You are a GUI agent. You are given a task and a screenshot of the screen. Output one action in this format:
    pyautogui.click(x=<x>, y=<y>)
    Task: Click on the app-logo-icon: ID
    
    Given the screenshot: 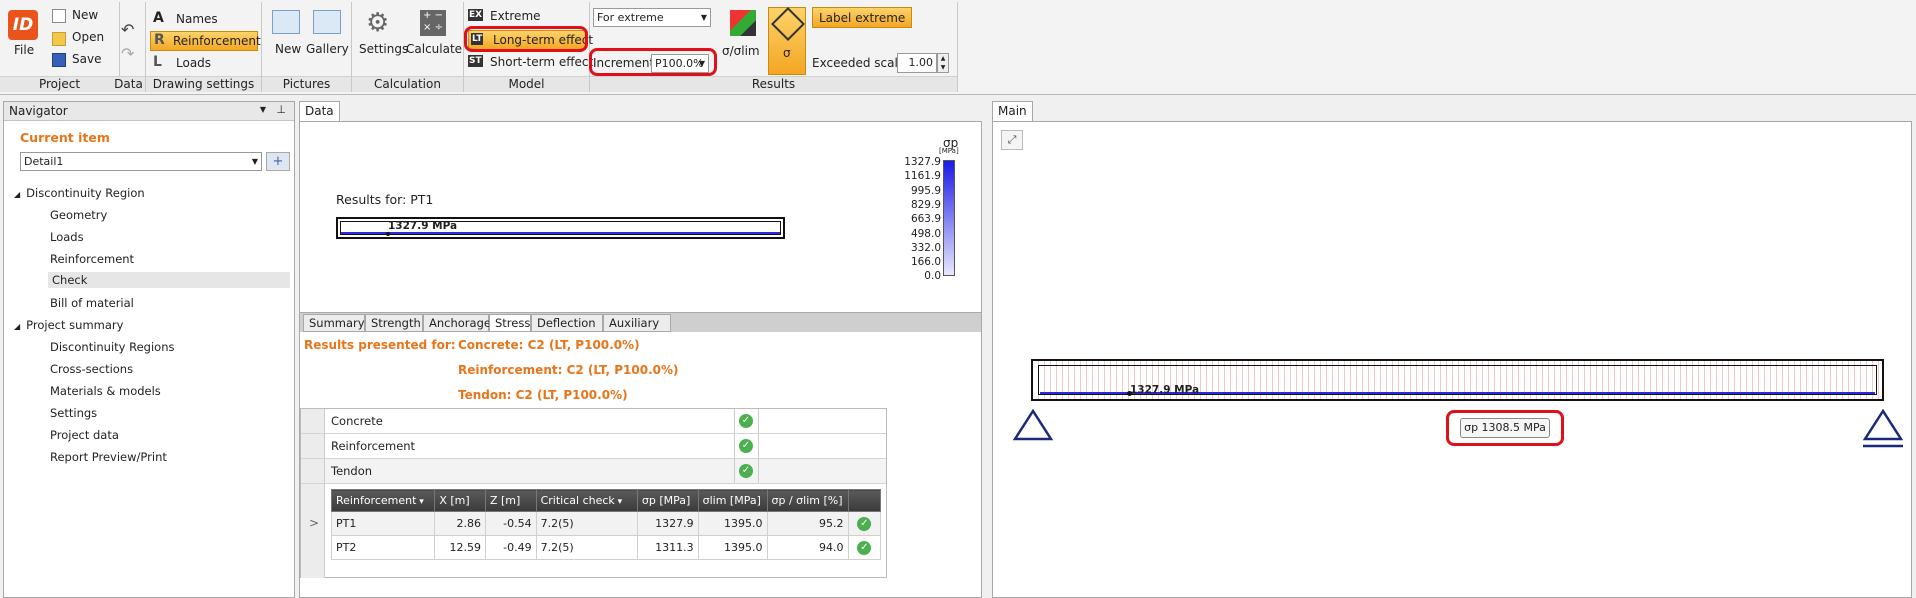 What is the action you would take?
    pyautogui.click(x=23, y=25)
    